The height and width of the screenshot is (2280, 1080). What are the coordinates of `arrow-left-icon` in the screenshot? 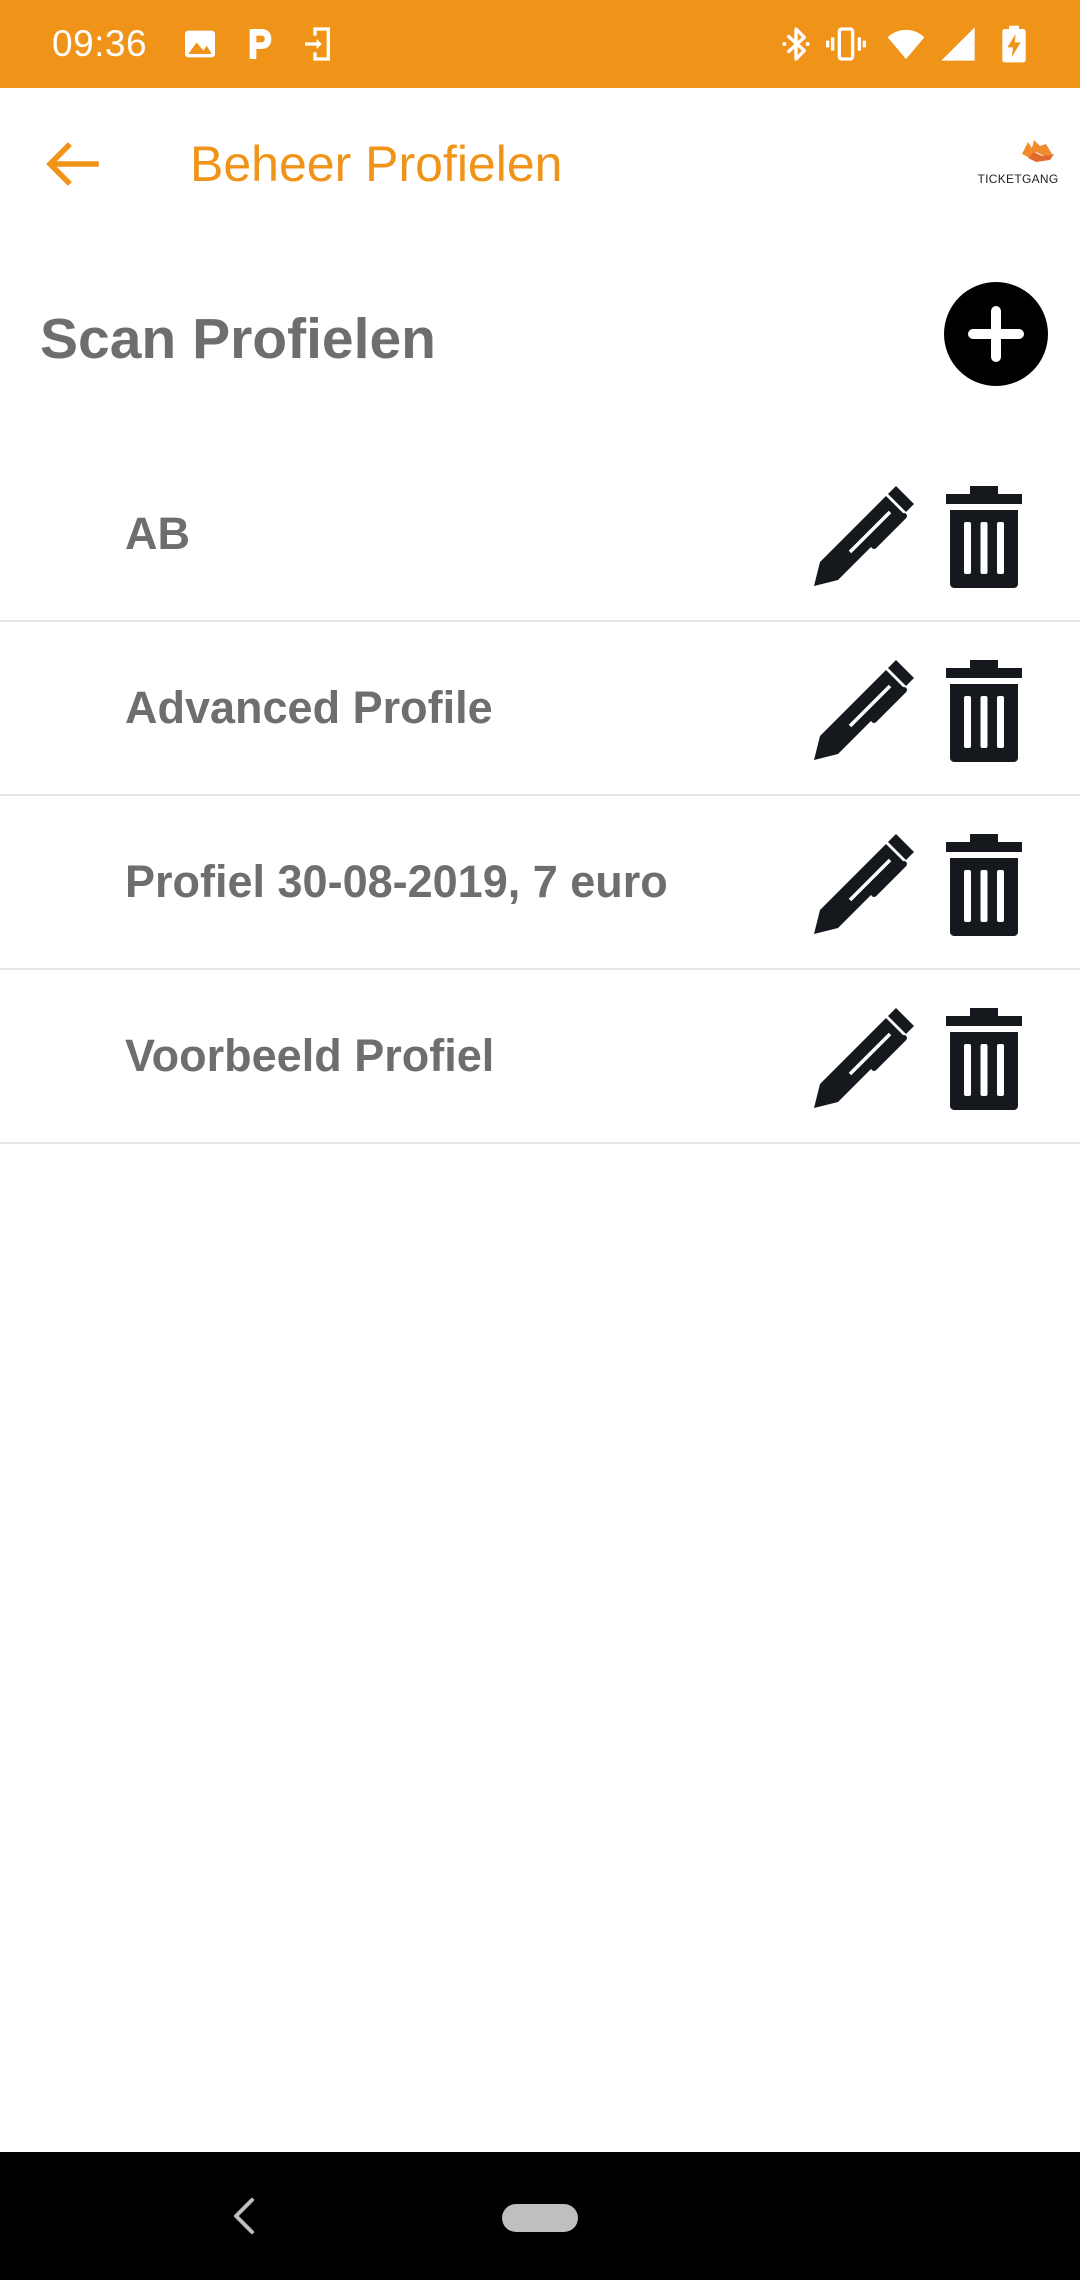 It's located at (72, 164).